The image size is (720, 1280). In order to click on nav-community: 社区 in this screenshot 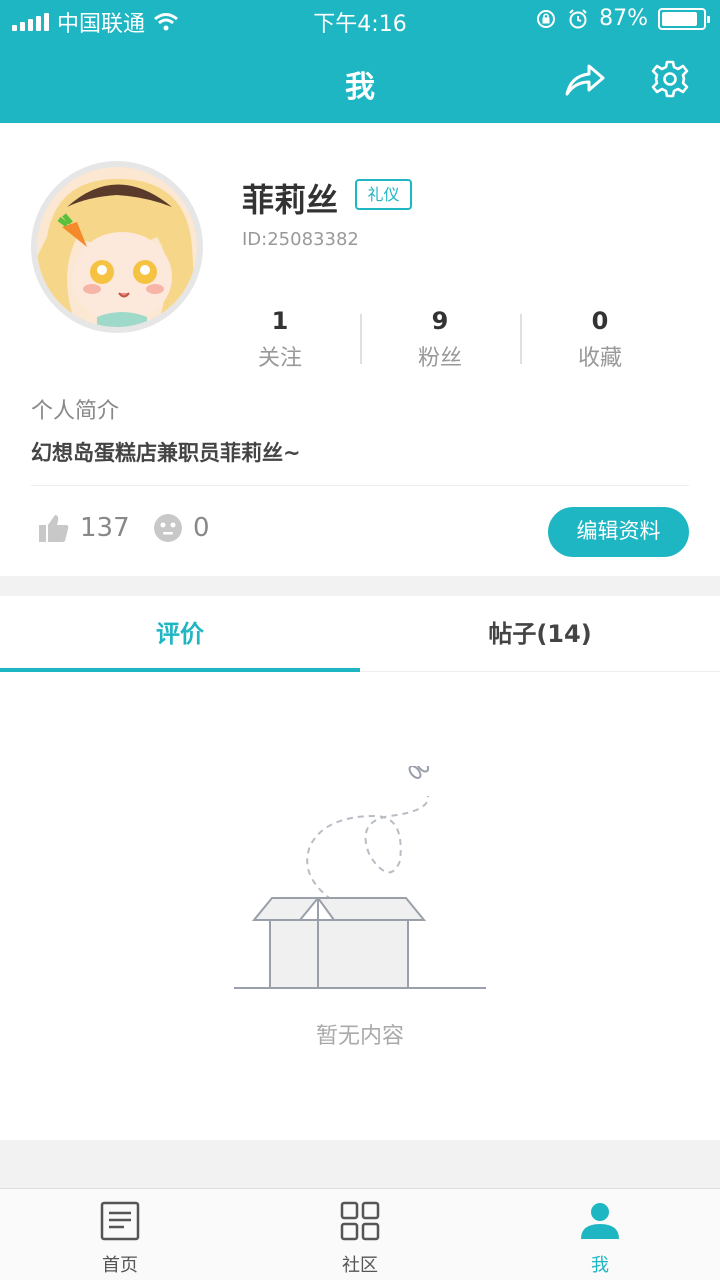, I will do `click(360, 1234)`.